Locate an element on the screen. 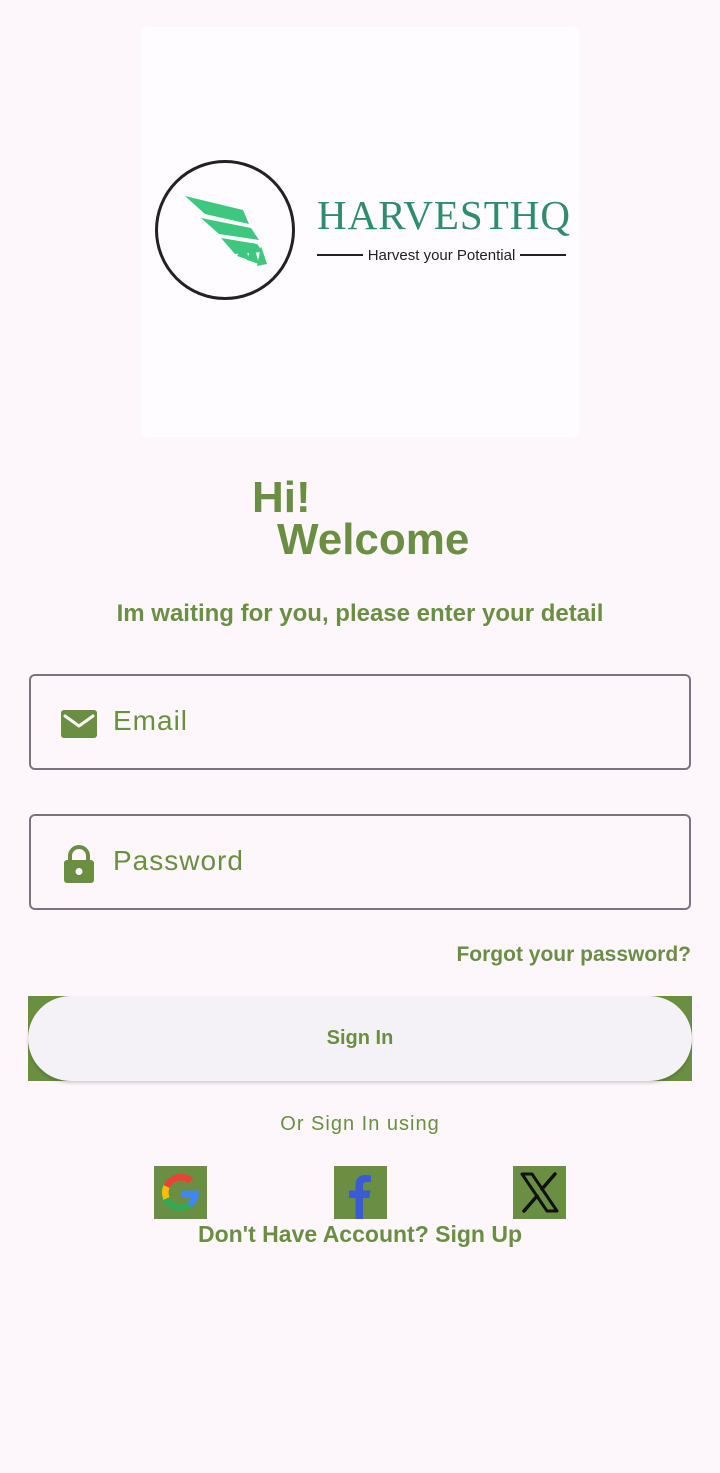 The image size is (720, 1473). tagline-row: Harvest your Potential is located at coordinates (442, 255).